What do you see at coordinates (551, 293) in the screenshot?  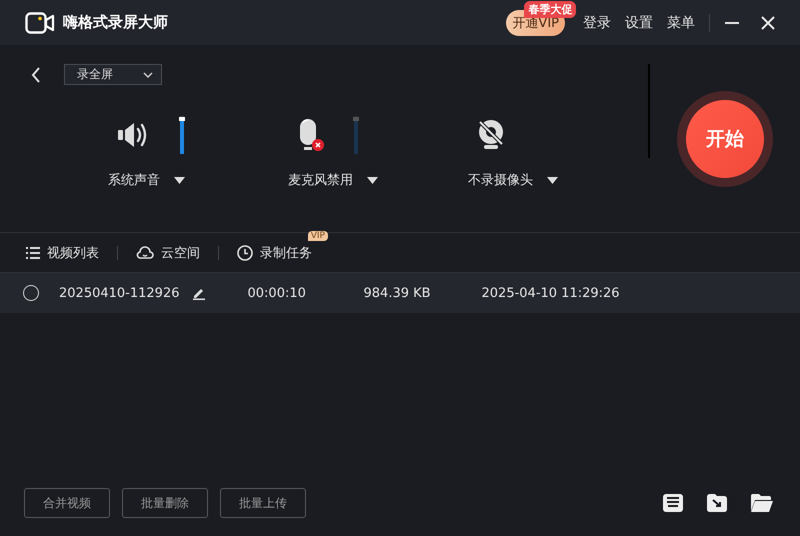 I see `file-date: 2025-04-10 11:29:26` at bounding box center [551, 293].